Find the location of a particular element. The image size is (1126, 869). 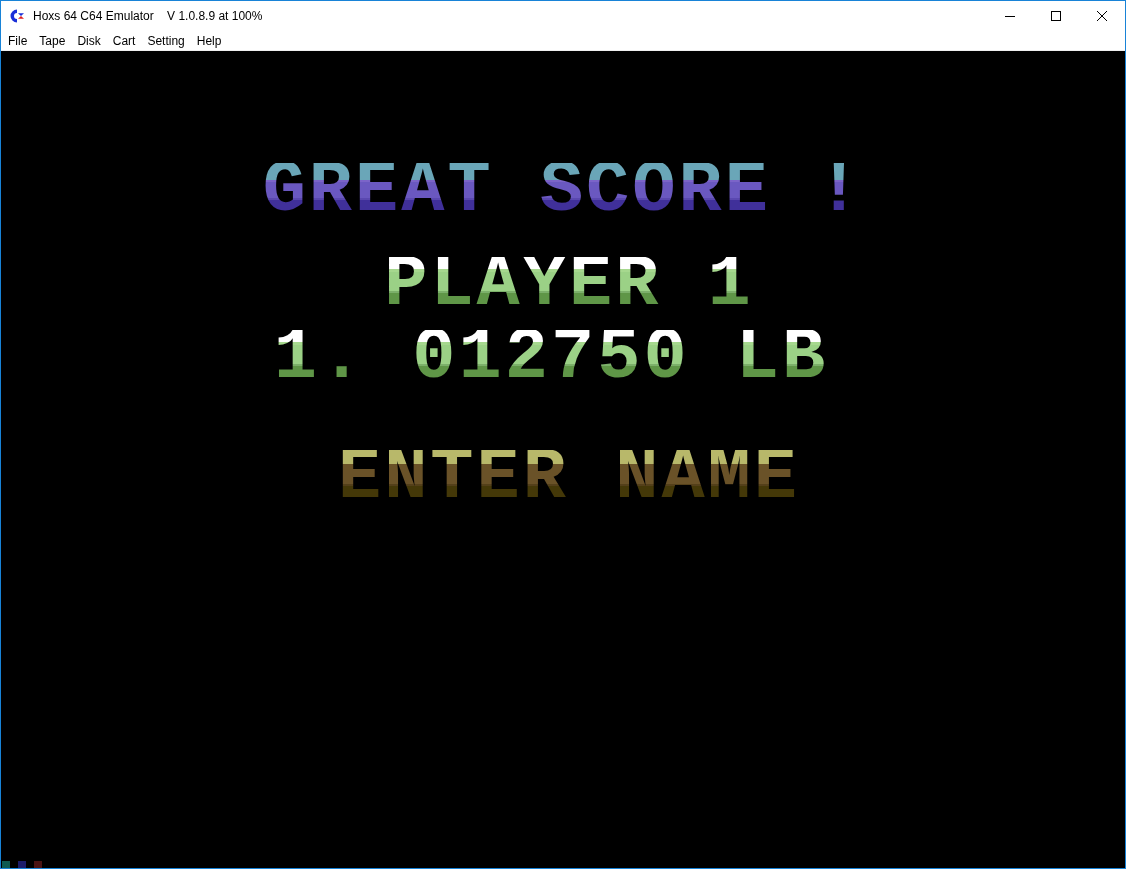

close-icon is located at coordinates (1102, 16).